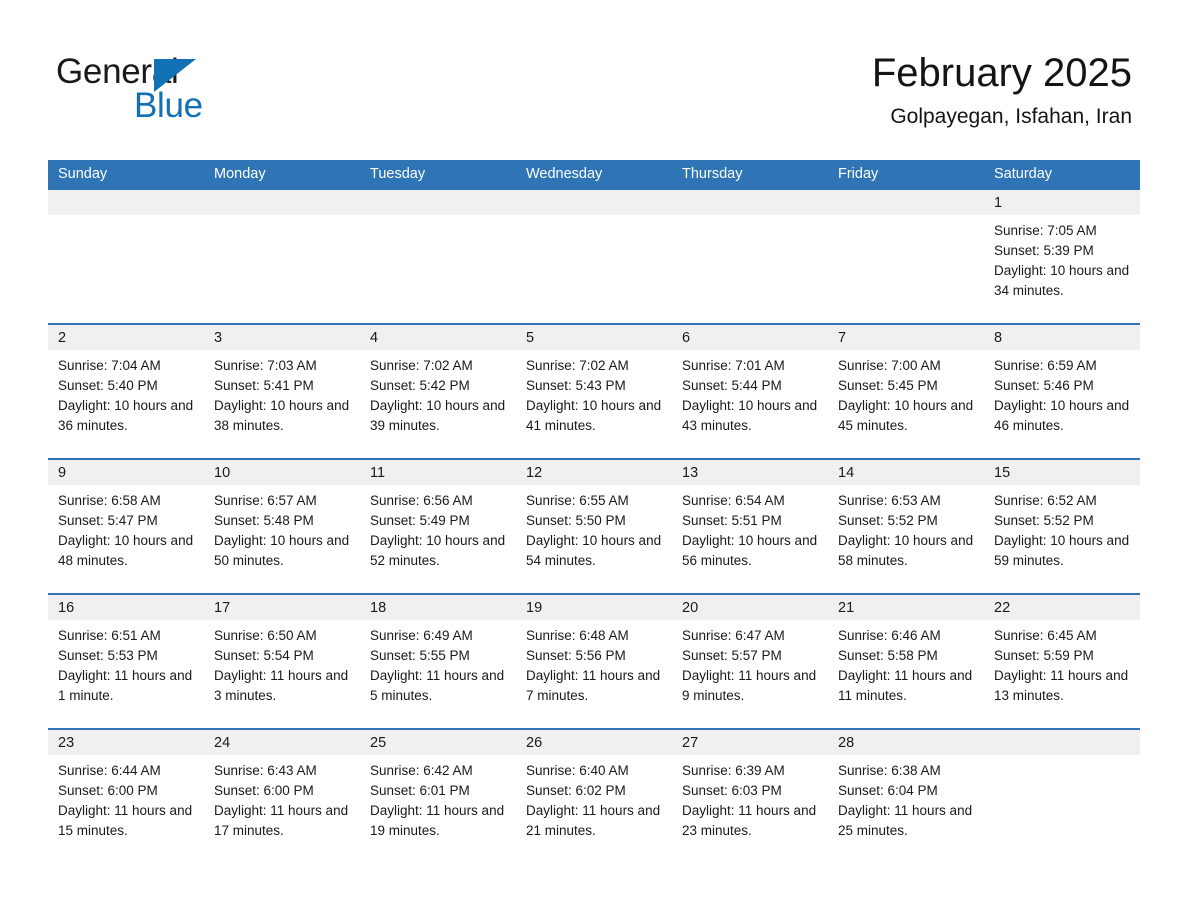 Image resolution: width=1188 pixels, height=918 pixels. What do you see at coordinates (265, 500) in the screenshot?
I see `sunrise-text: Sunrise: 6:57 AM` at bounding box center [265, 500].